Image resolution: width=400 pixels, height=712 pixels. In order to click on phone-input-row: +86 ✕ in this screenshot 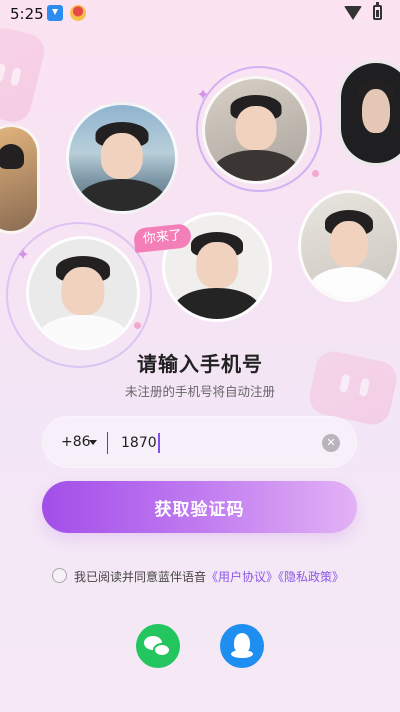, I will do `click(199, 442)`.